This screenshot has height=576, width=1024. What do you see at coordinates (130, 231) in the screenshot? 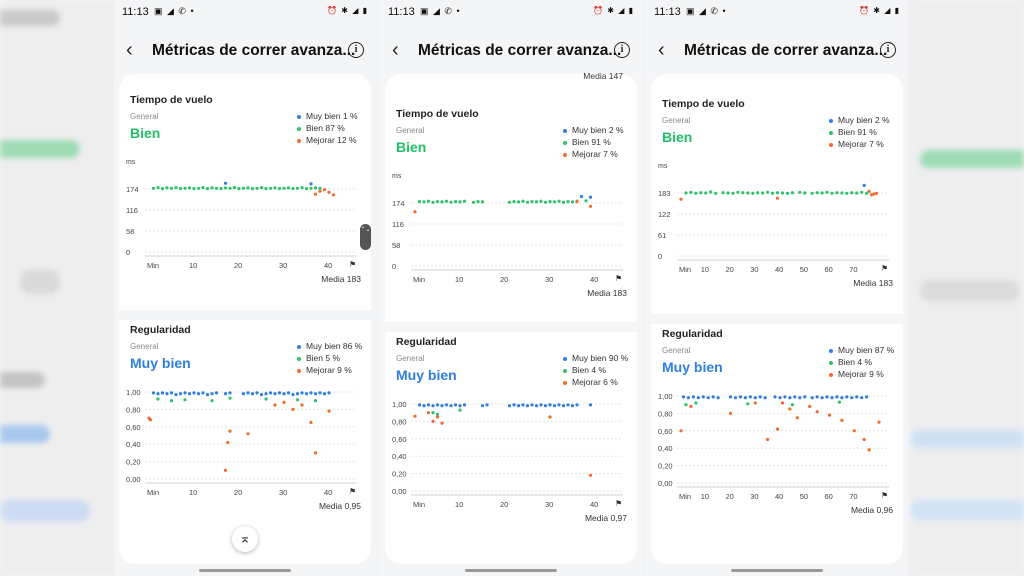
I see `y-tick-label: 58` at bounding box center [130, 231].